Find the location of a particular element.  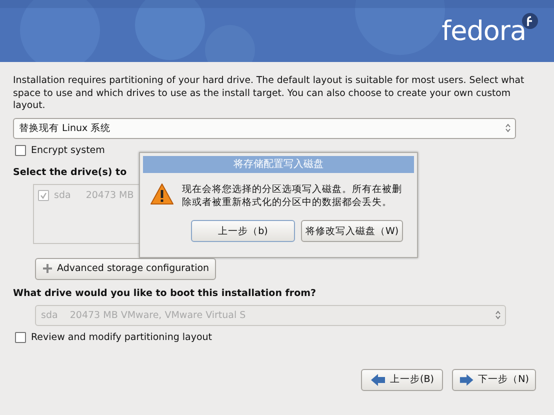

right-arrow-icon is located at coordinates (466, 379).